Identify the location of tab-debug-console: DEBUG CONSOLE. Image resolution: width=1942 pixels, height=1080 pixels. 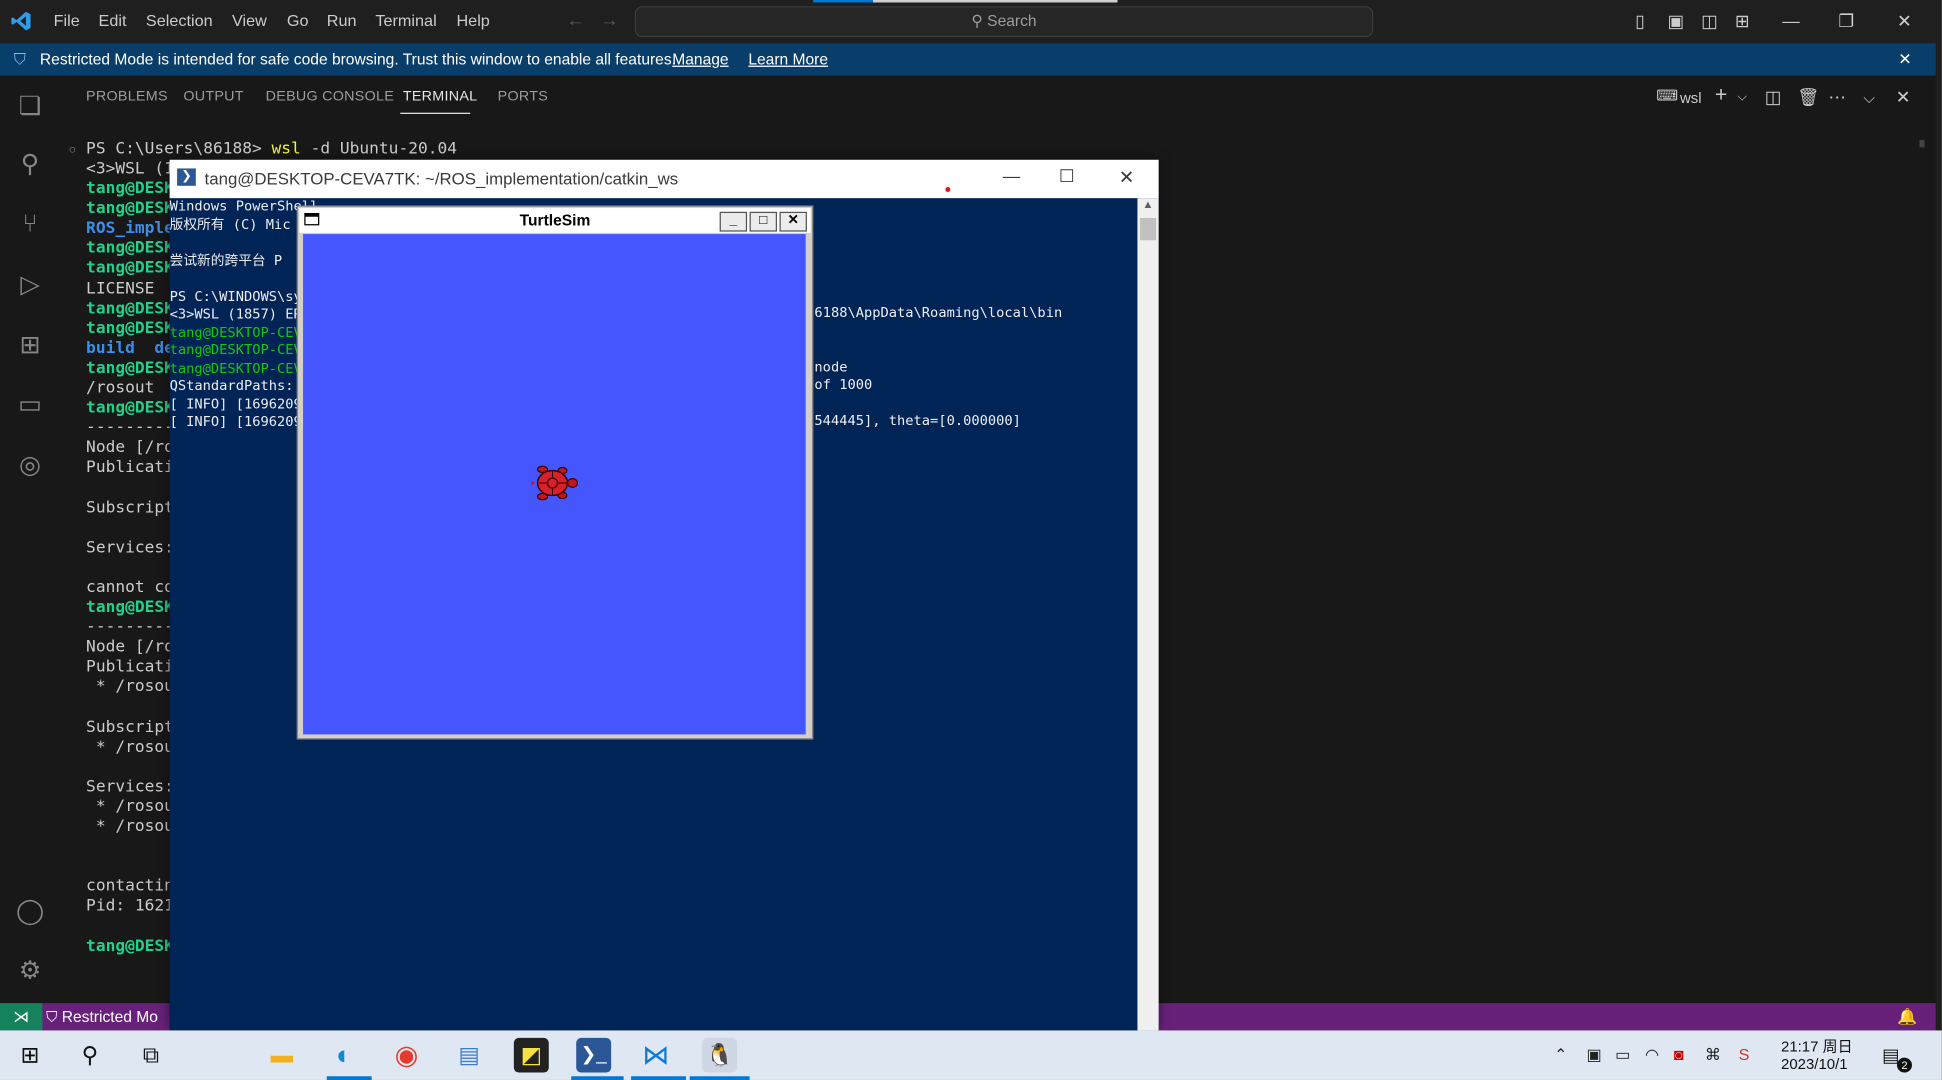
(330, 96).